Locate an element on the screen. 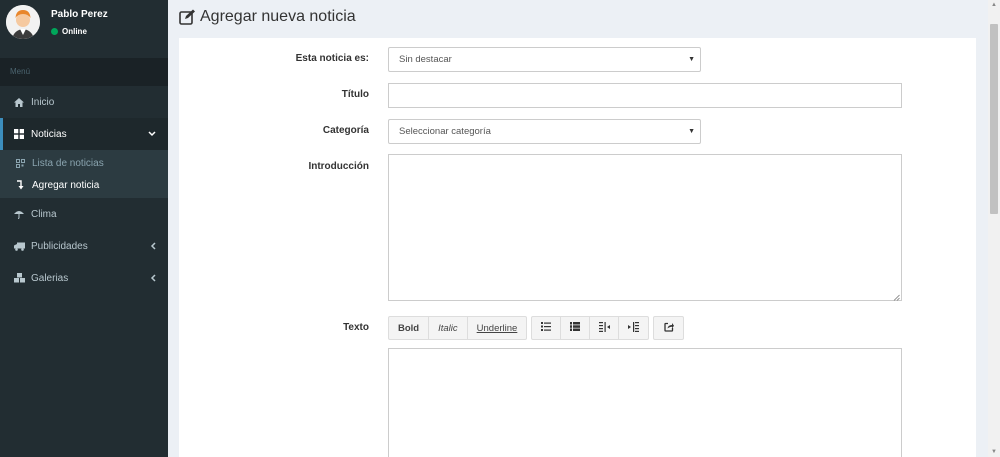  umbrella-icon is located at coordinates (19, 214).